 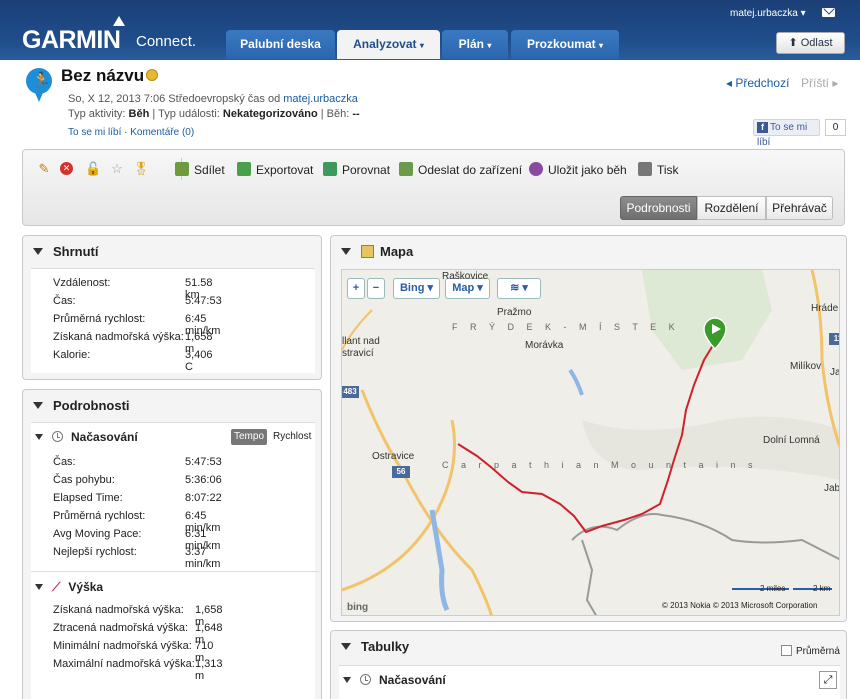 I want to click on stat-row: Kalorie: 3,406 C, so click(x=133, y=361).